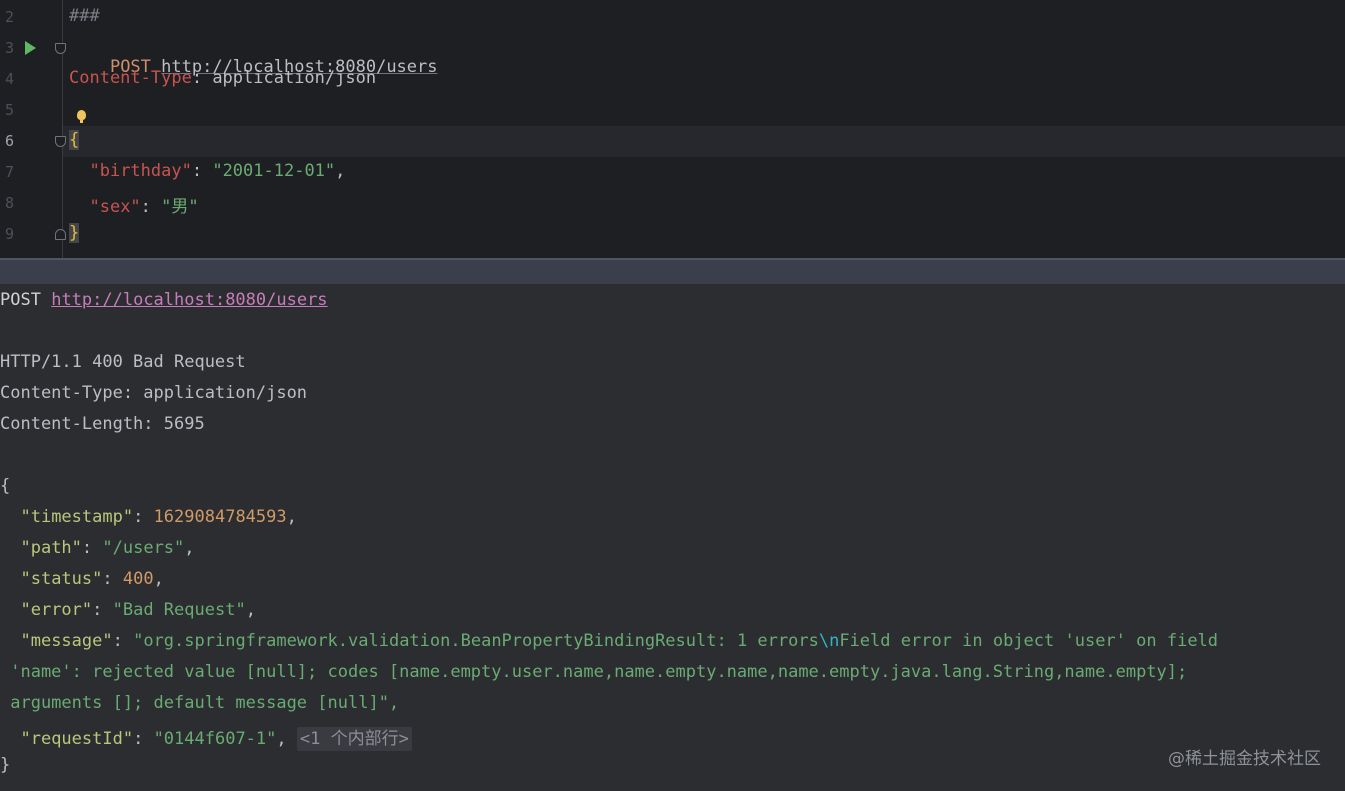 The width and height of the screenshot is (1345, 791). Describe the element at coordinates (9, 79) in the screenshot. I see `line-number: 4` at that location.